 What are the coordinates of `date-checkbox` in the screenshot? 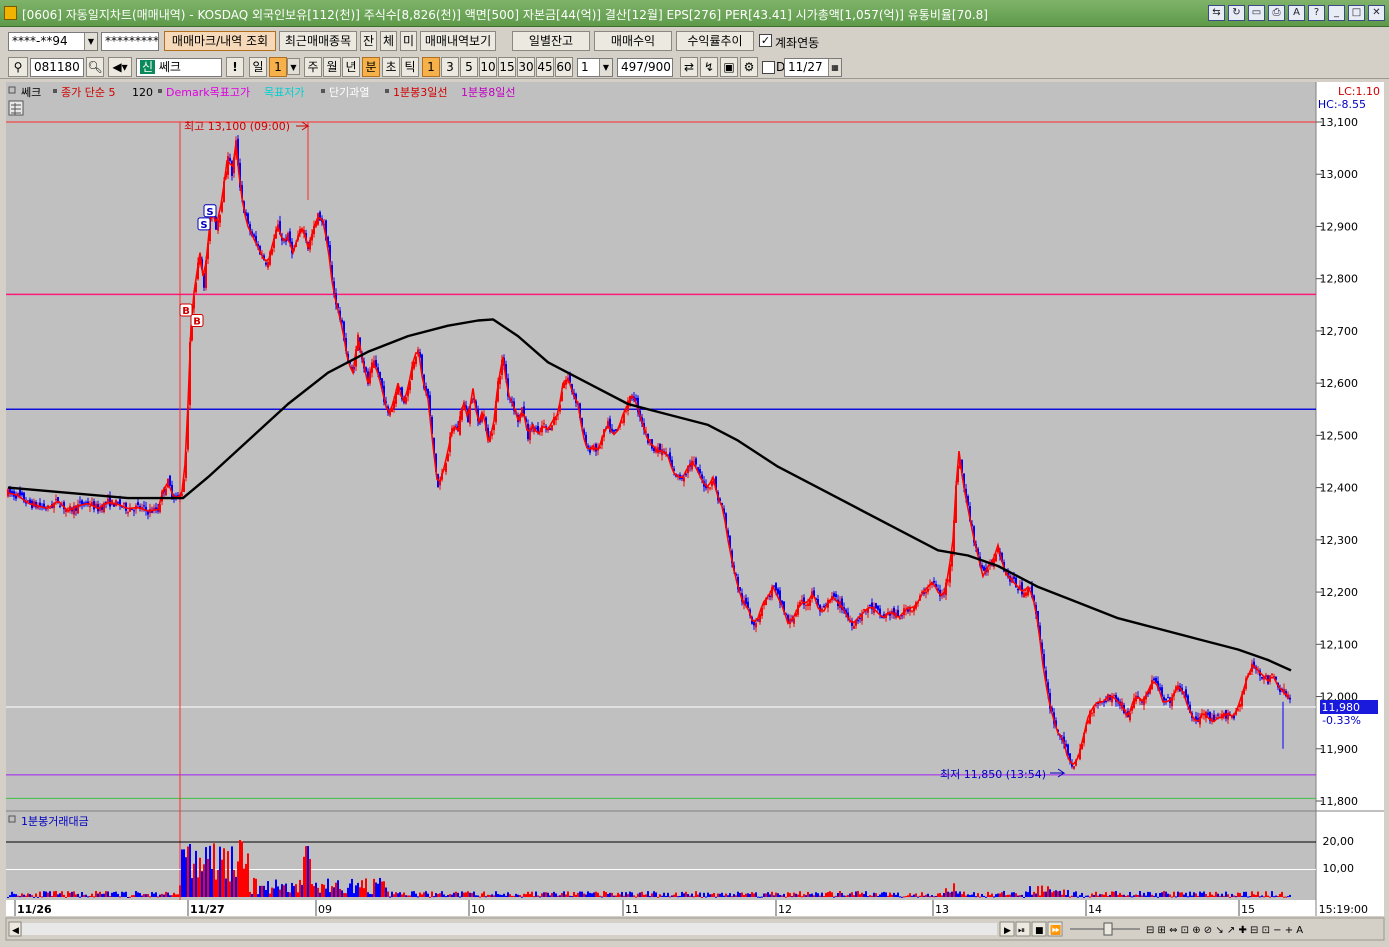 It's located at (768, 67).